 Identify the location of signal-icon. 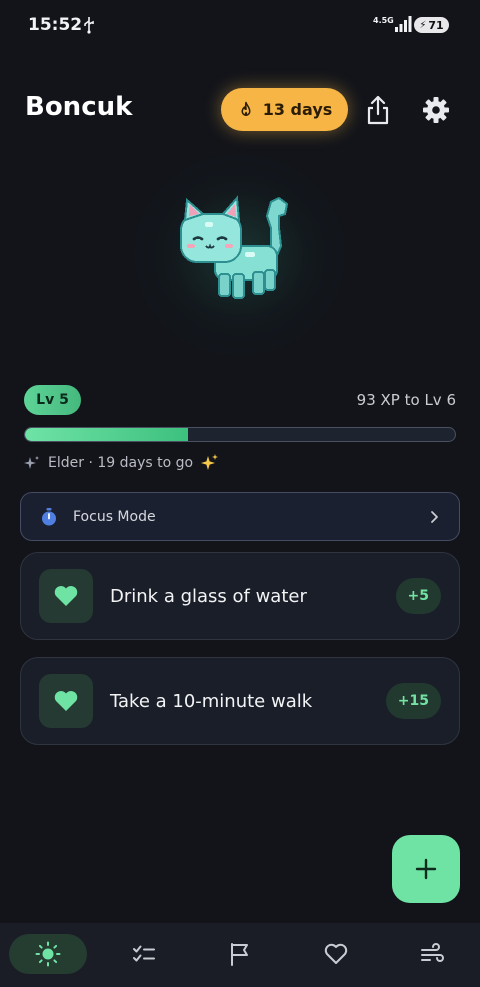
(403, 24).